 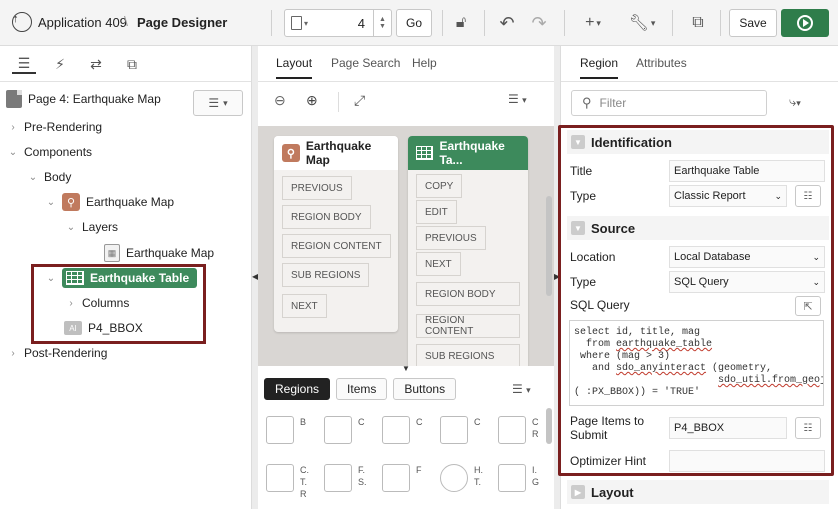 What do you see at coordinates (747, 282) in the screenshot?
I see `source-type-select: SQL Query ⌄` at bounding box center [747, 282].